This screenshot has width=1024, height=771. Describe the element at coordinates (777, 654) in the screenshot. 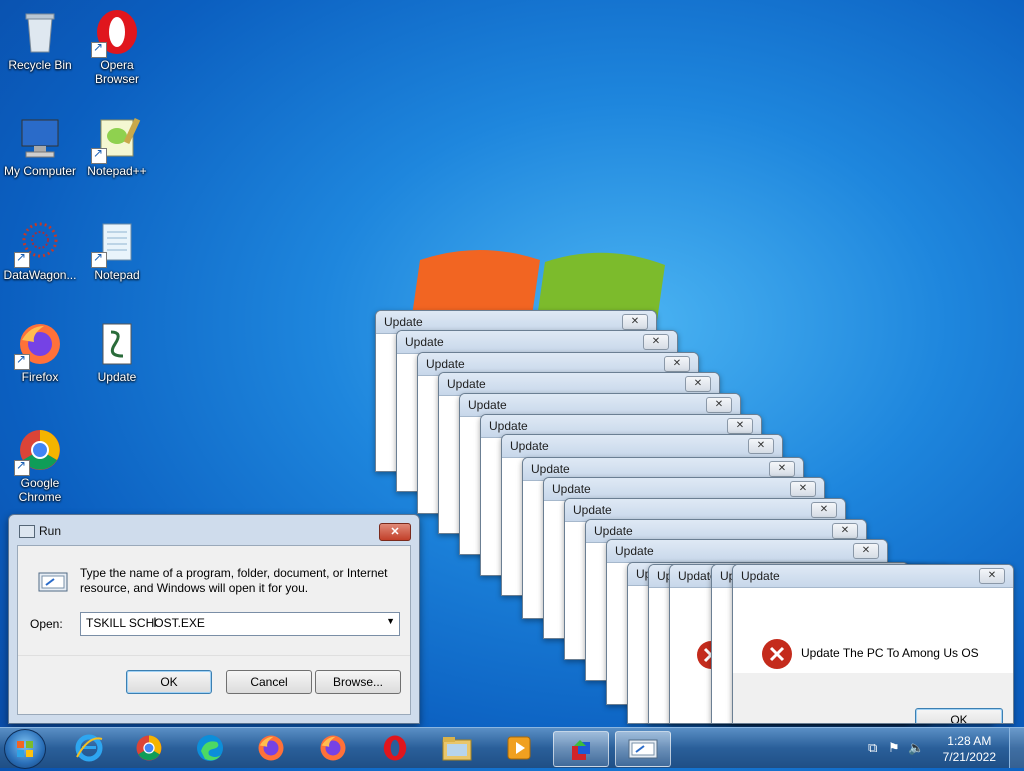

I see `error-icon` at that location.